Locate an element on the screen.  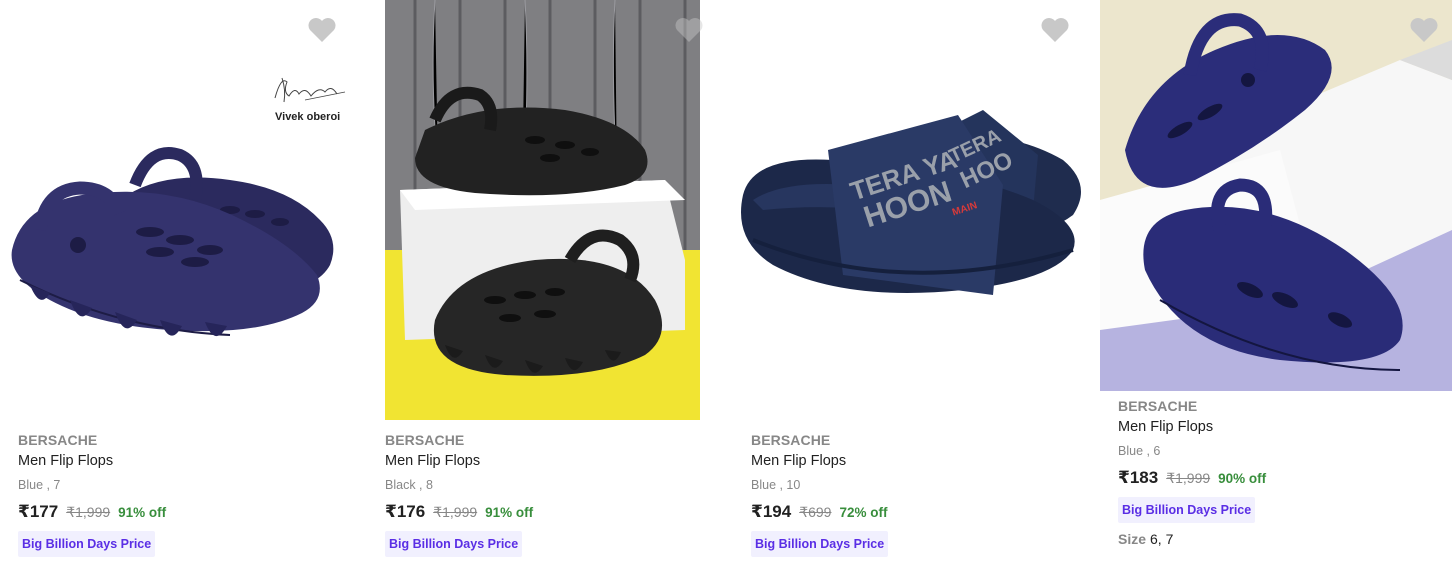
sizes-label: Size is located at coordinates (1132, 539).